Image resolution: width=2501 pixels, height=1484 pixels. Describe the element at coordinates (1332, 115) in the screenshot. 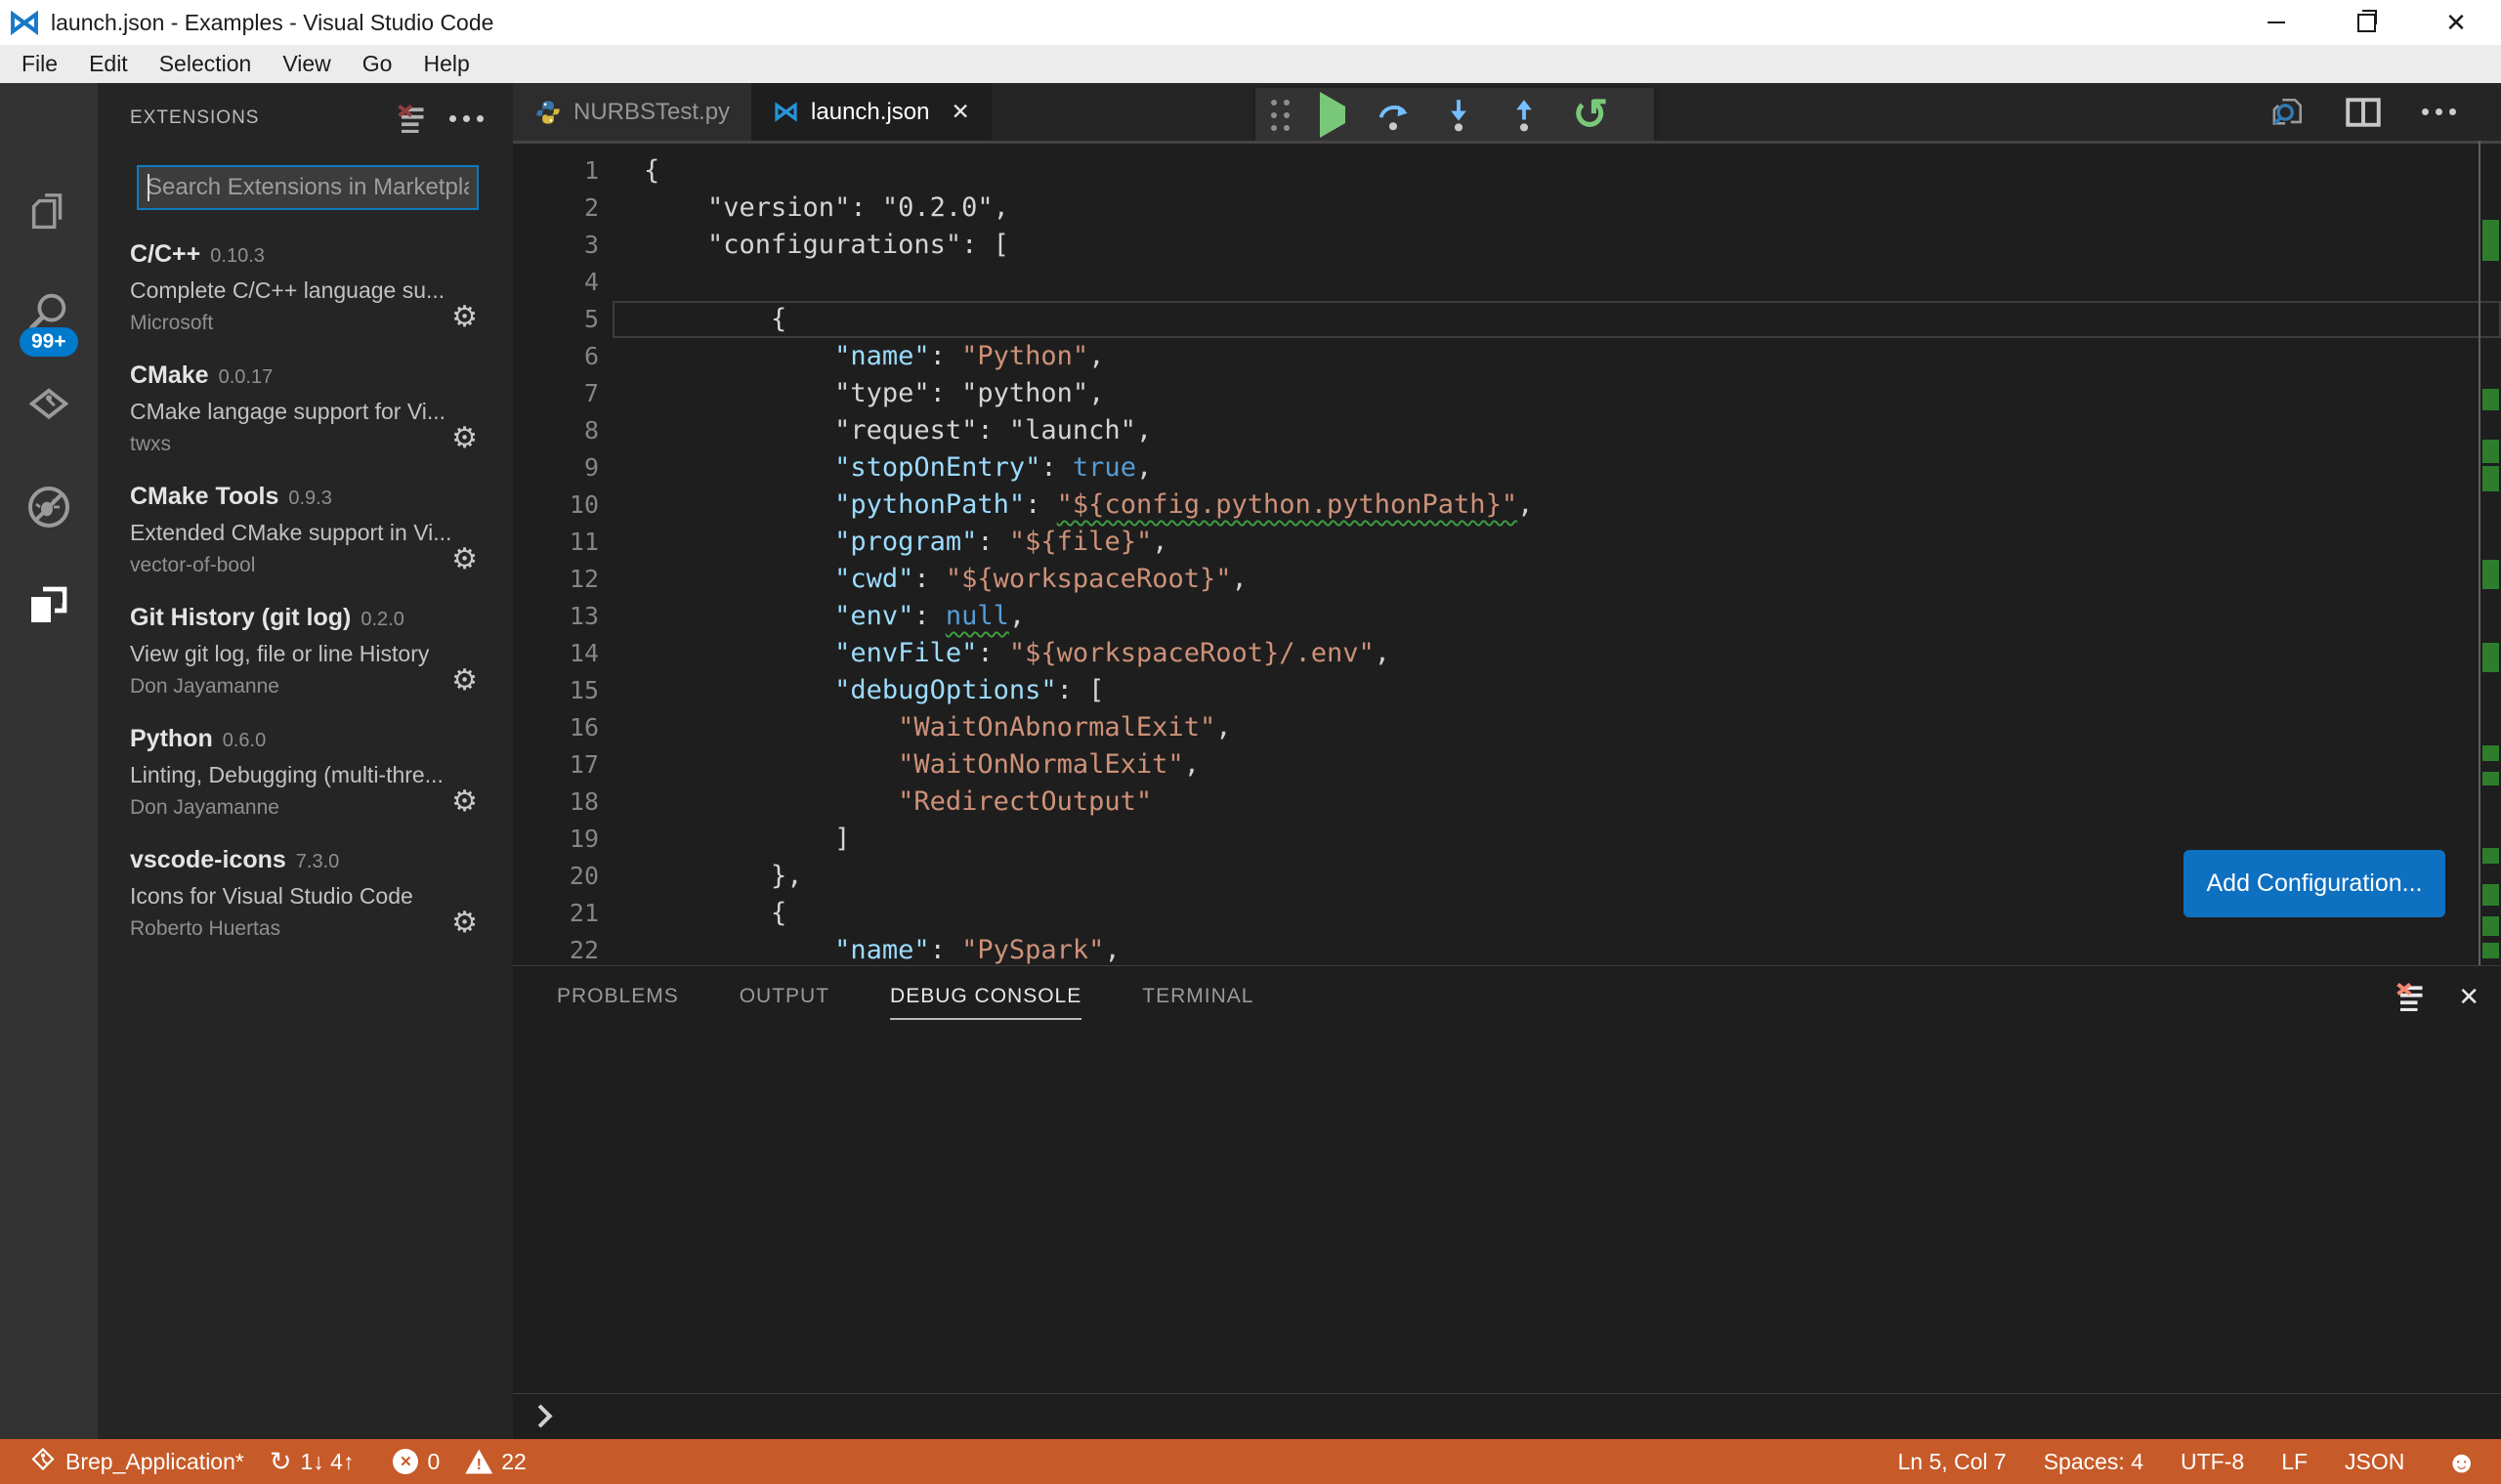

I see `continue-button` at that location.